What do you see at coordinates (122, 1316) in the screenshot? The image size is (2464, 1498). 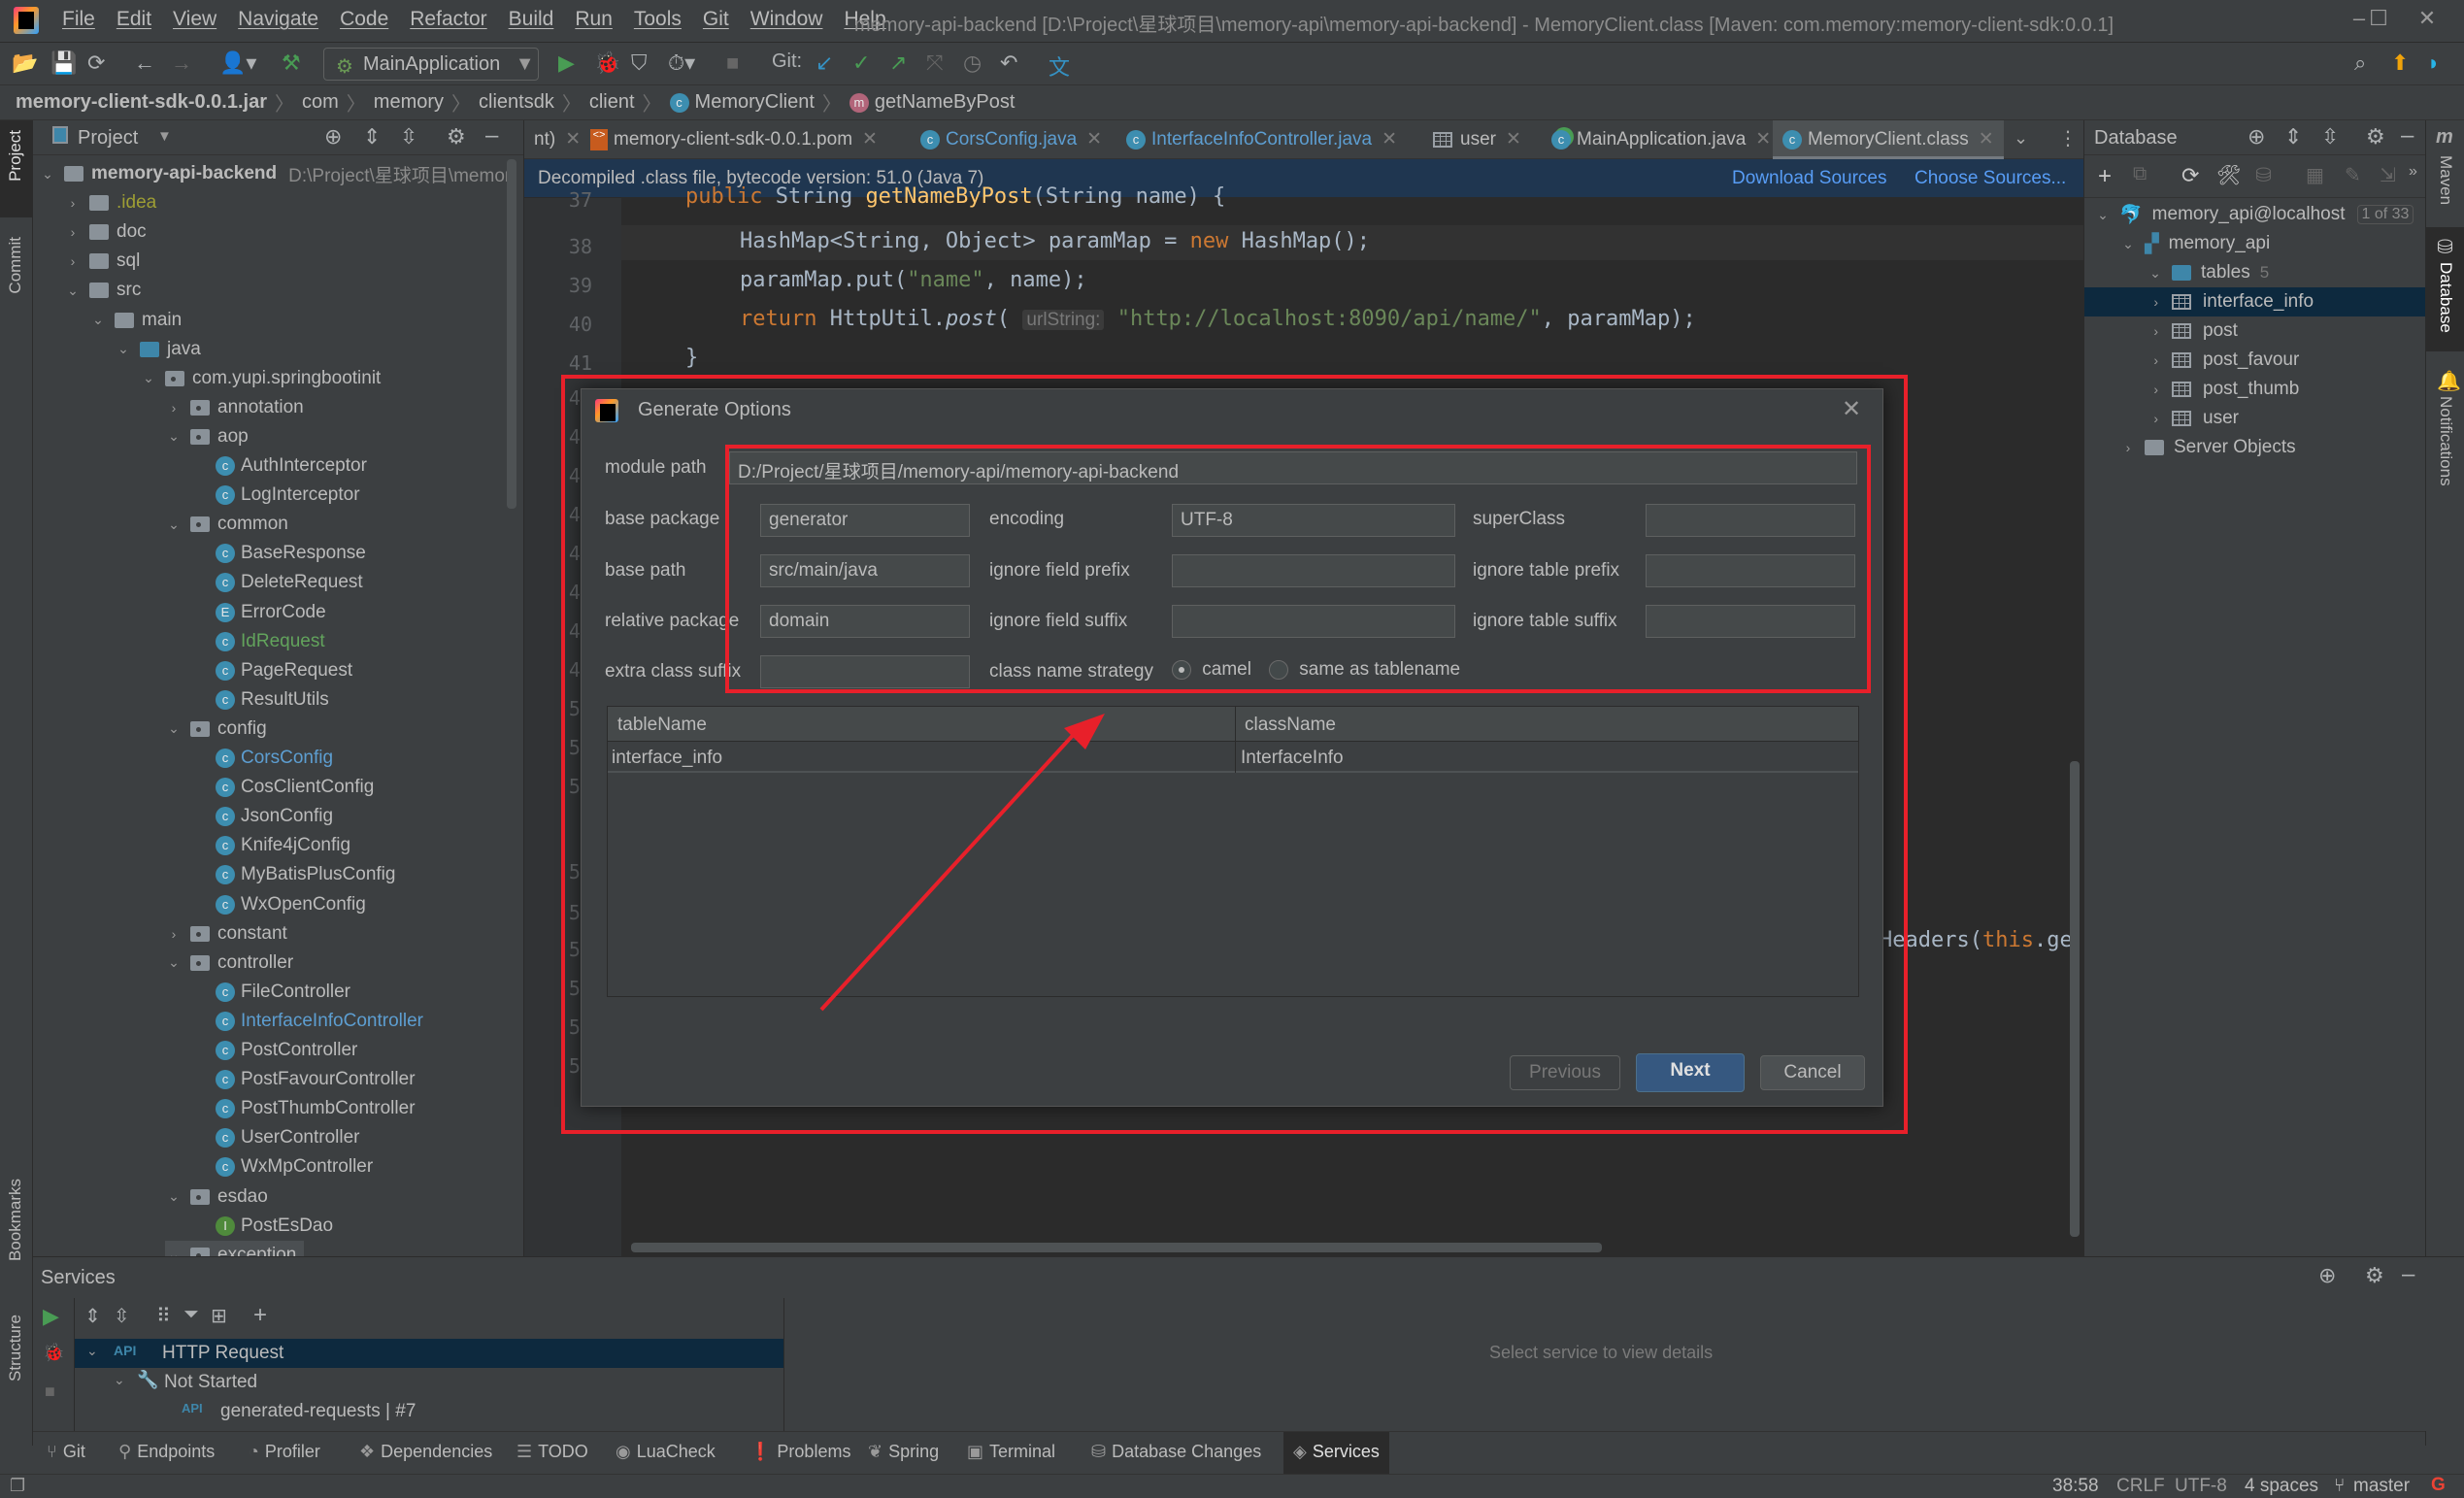 I see `collapse-all-icon: ⇳` at bounding box center [122, 1316].